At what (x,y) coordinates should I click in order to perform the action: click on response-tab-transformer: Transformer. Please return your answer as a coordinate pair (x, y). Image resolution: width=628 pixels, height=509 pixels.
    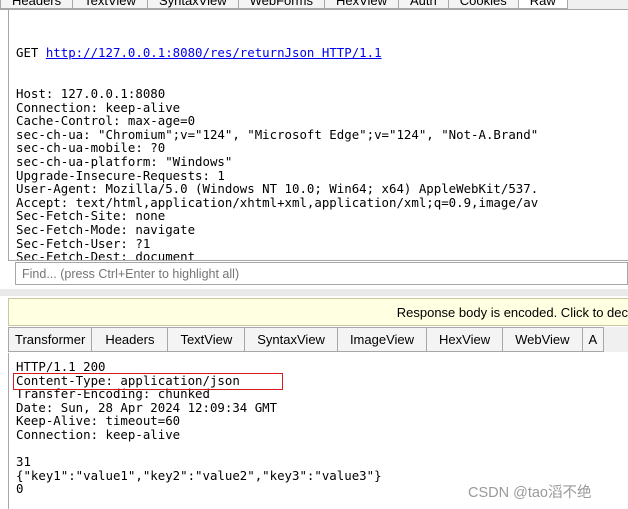
    Looking at the image, I should click on (50, 339).